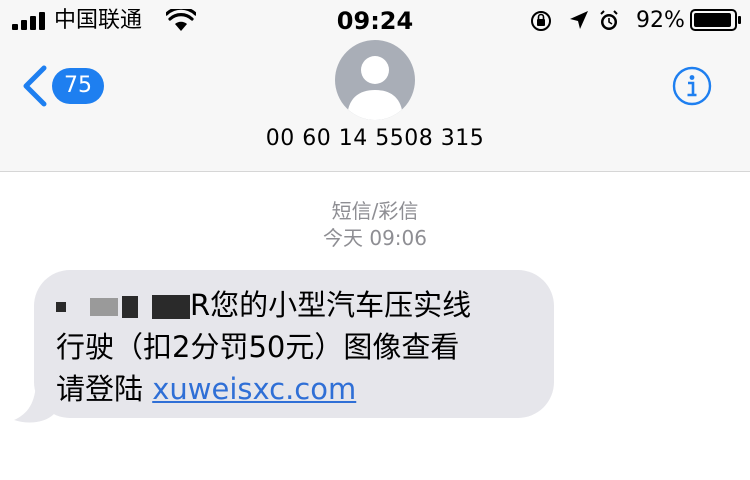  What do you see at coordinates (375, 22) in the screenshot?
I see `status-bar: 中国联通 09:24 92%` at bounding box center [375, 22].